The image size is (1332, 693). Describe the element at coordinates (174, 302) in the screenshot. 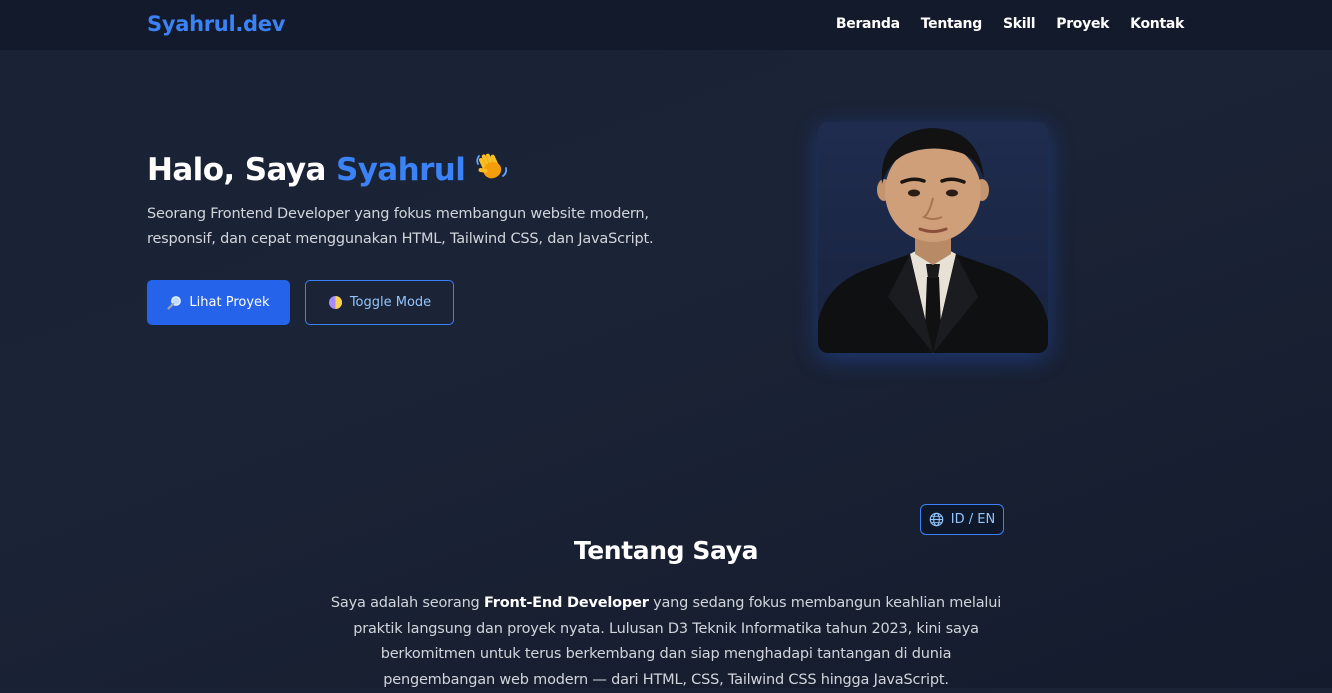

I see `magnifier-icon` at that location.